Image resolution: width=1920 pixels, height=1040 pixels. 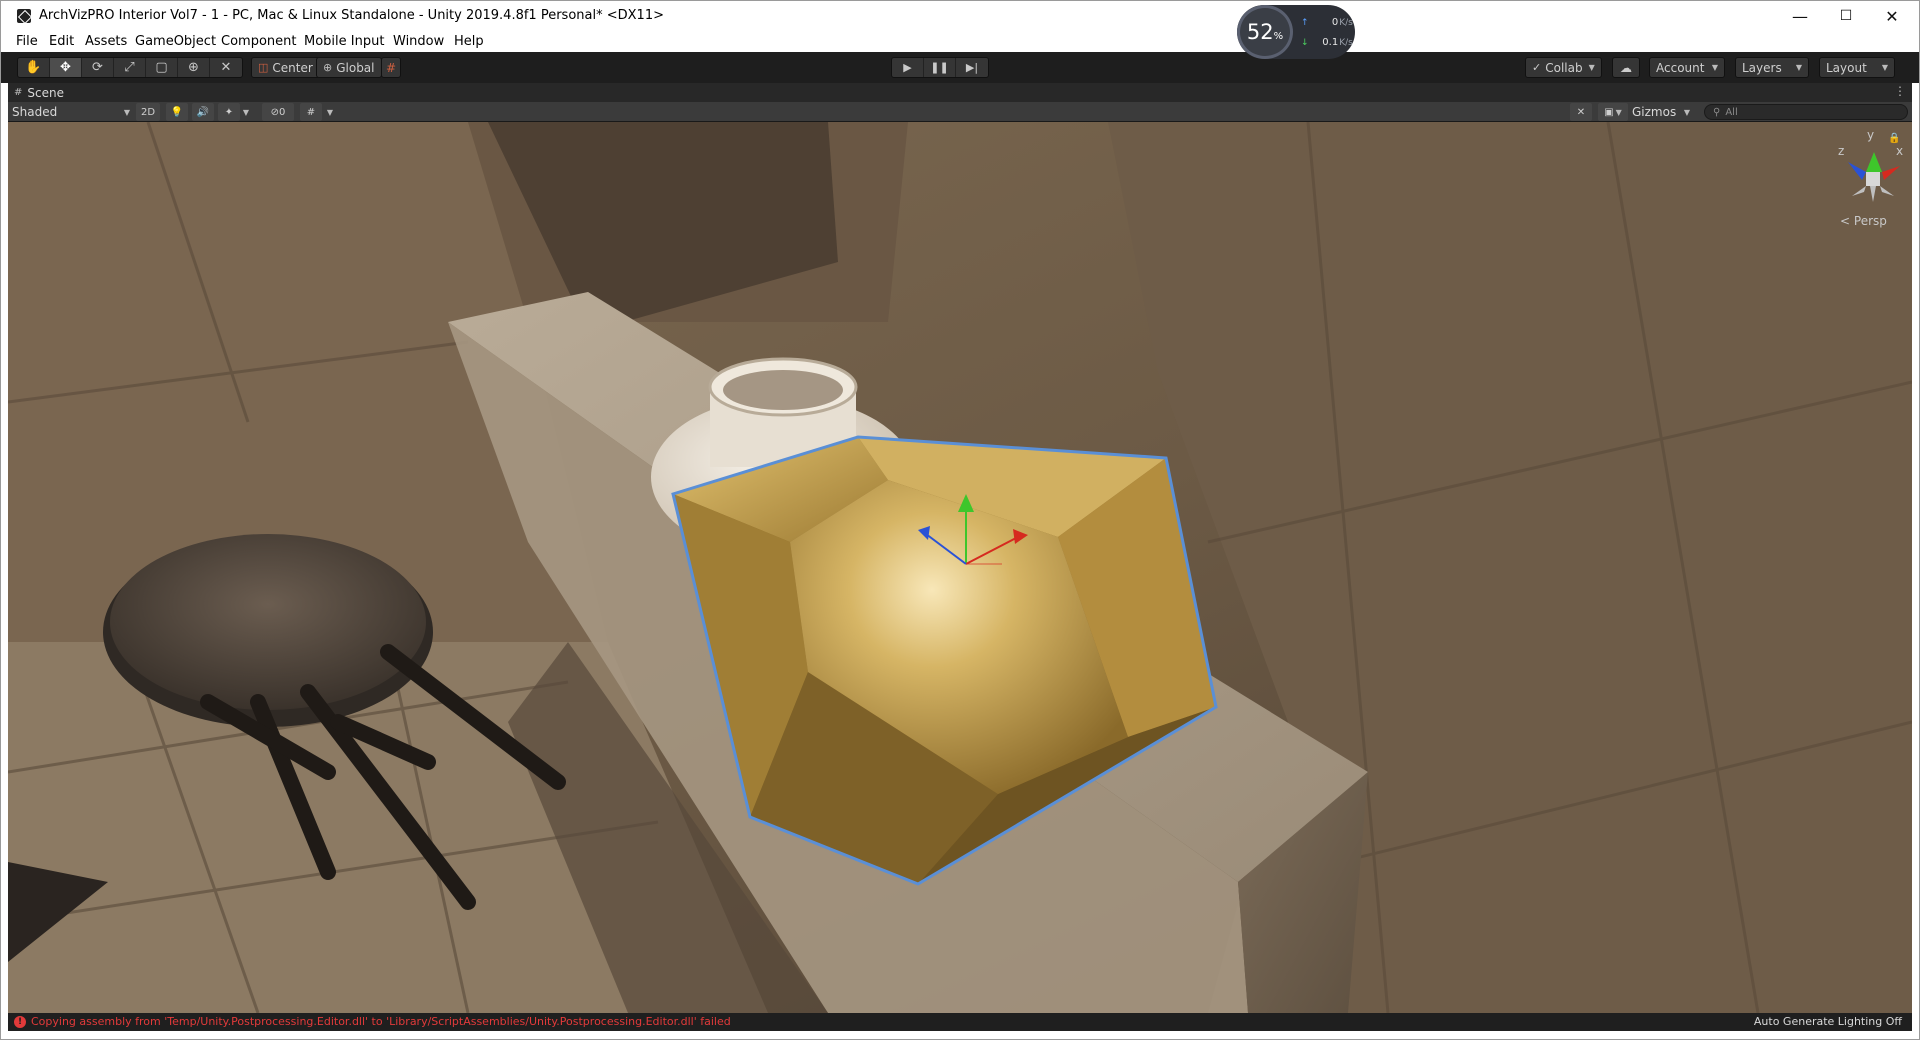 I want to click on transform-tool-icon: ⊕, so click(x=194, y=67).